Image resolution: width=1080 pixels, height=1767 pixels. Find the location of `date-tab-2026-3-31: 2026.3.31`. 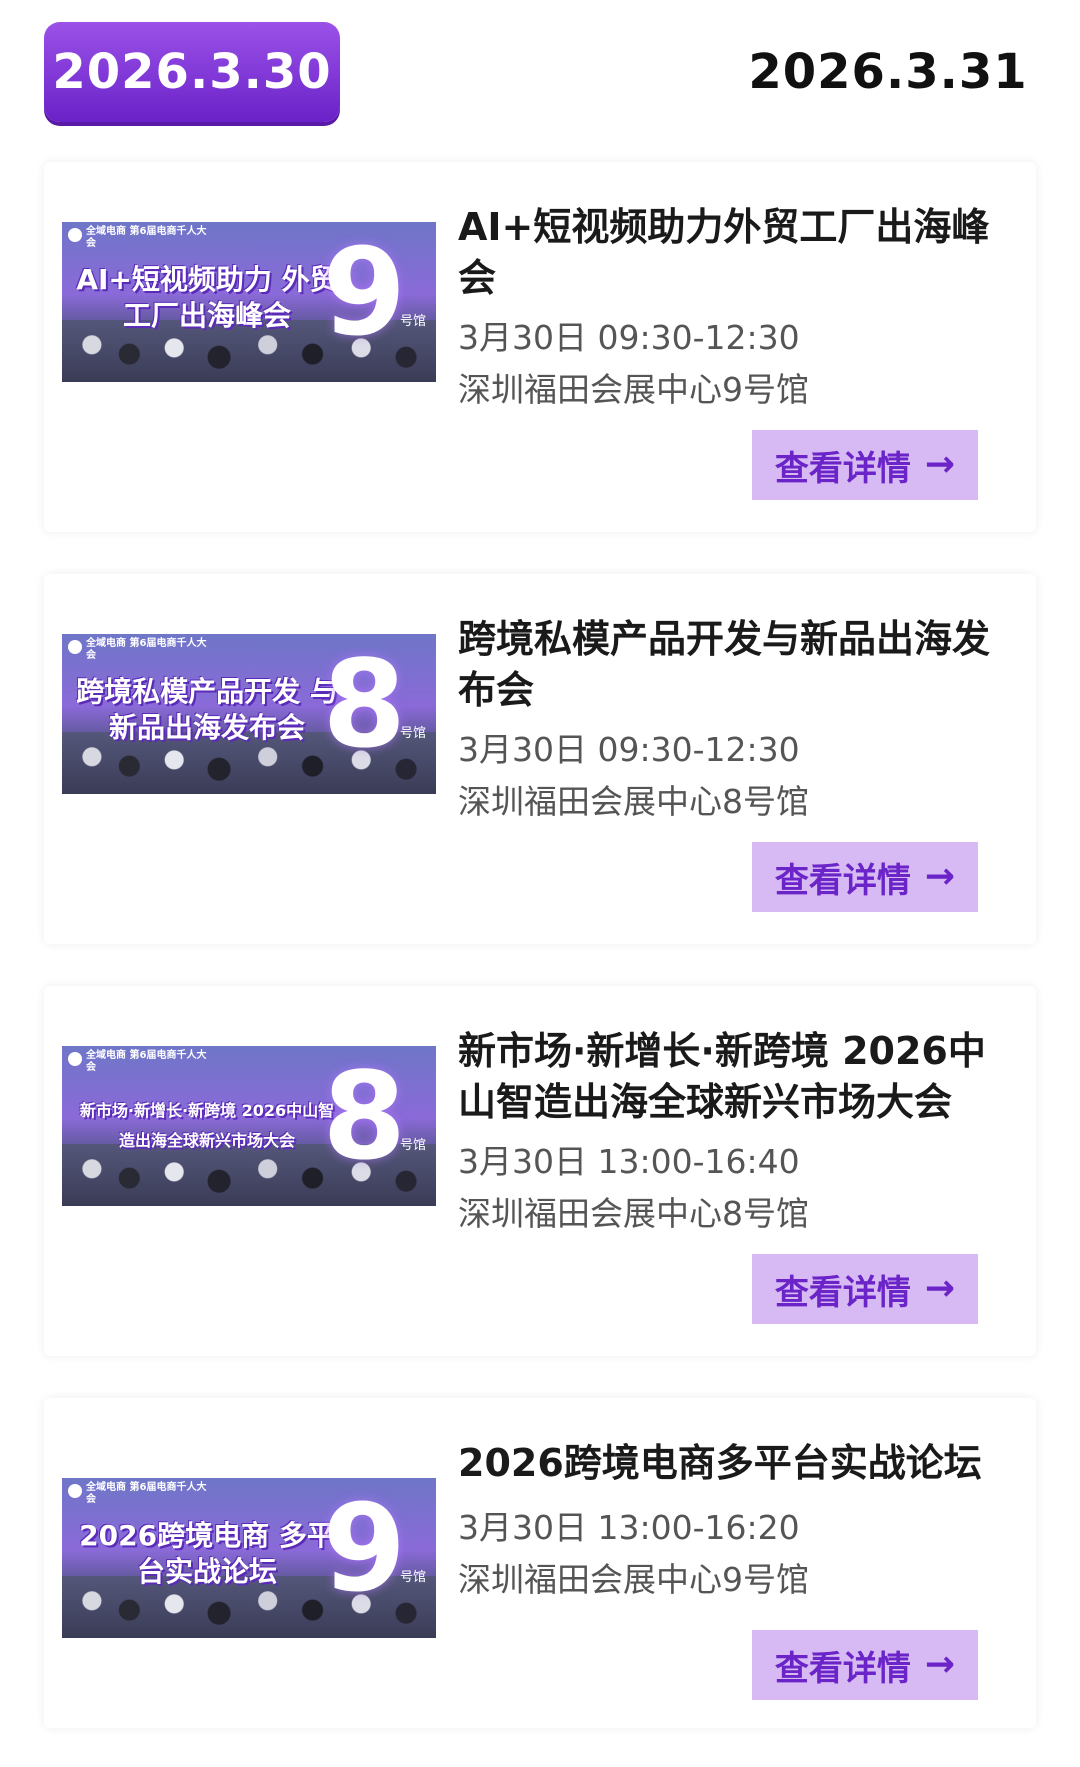

date-tab-2026-3-31: 2026.3.31 is located at coordinates (888, 72).